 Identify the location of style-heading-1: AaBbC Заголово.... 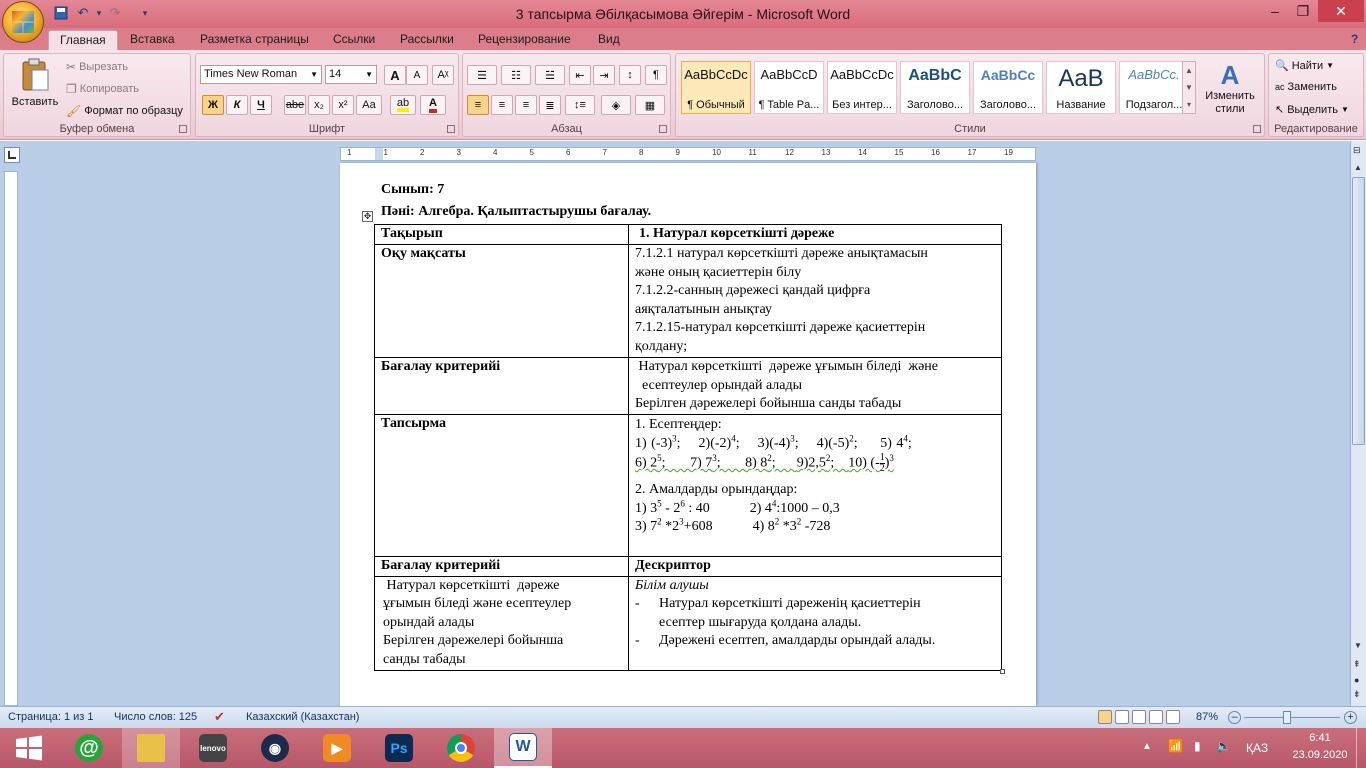
(935, 87).